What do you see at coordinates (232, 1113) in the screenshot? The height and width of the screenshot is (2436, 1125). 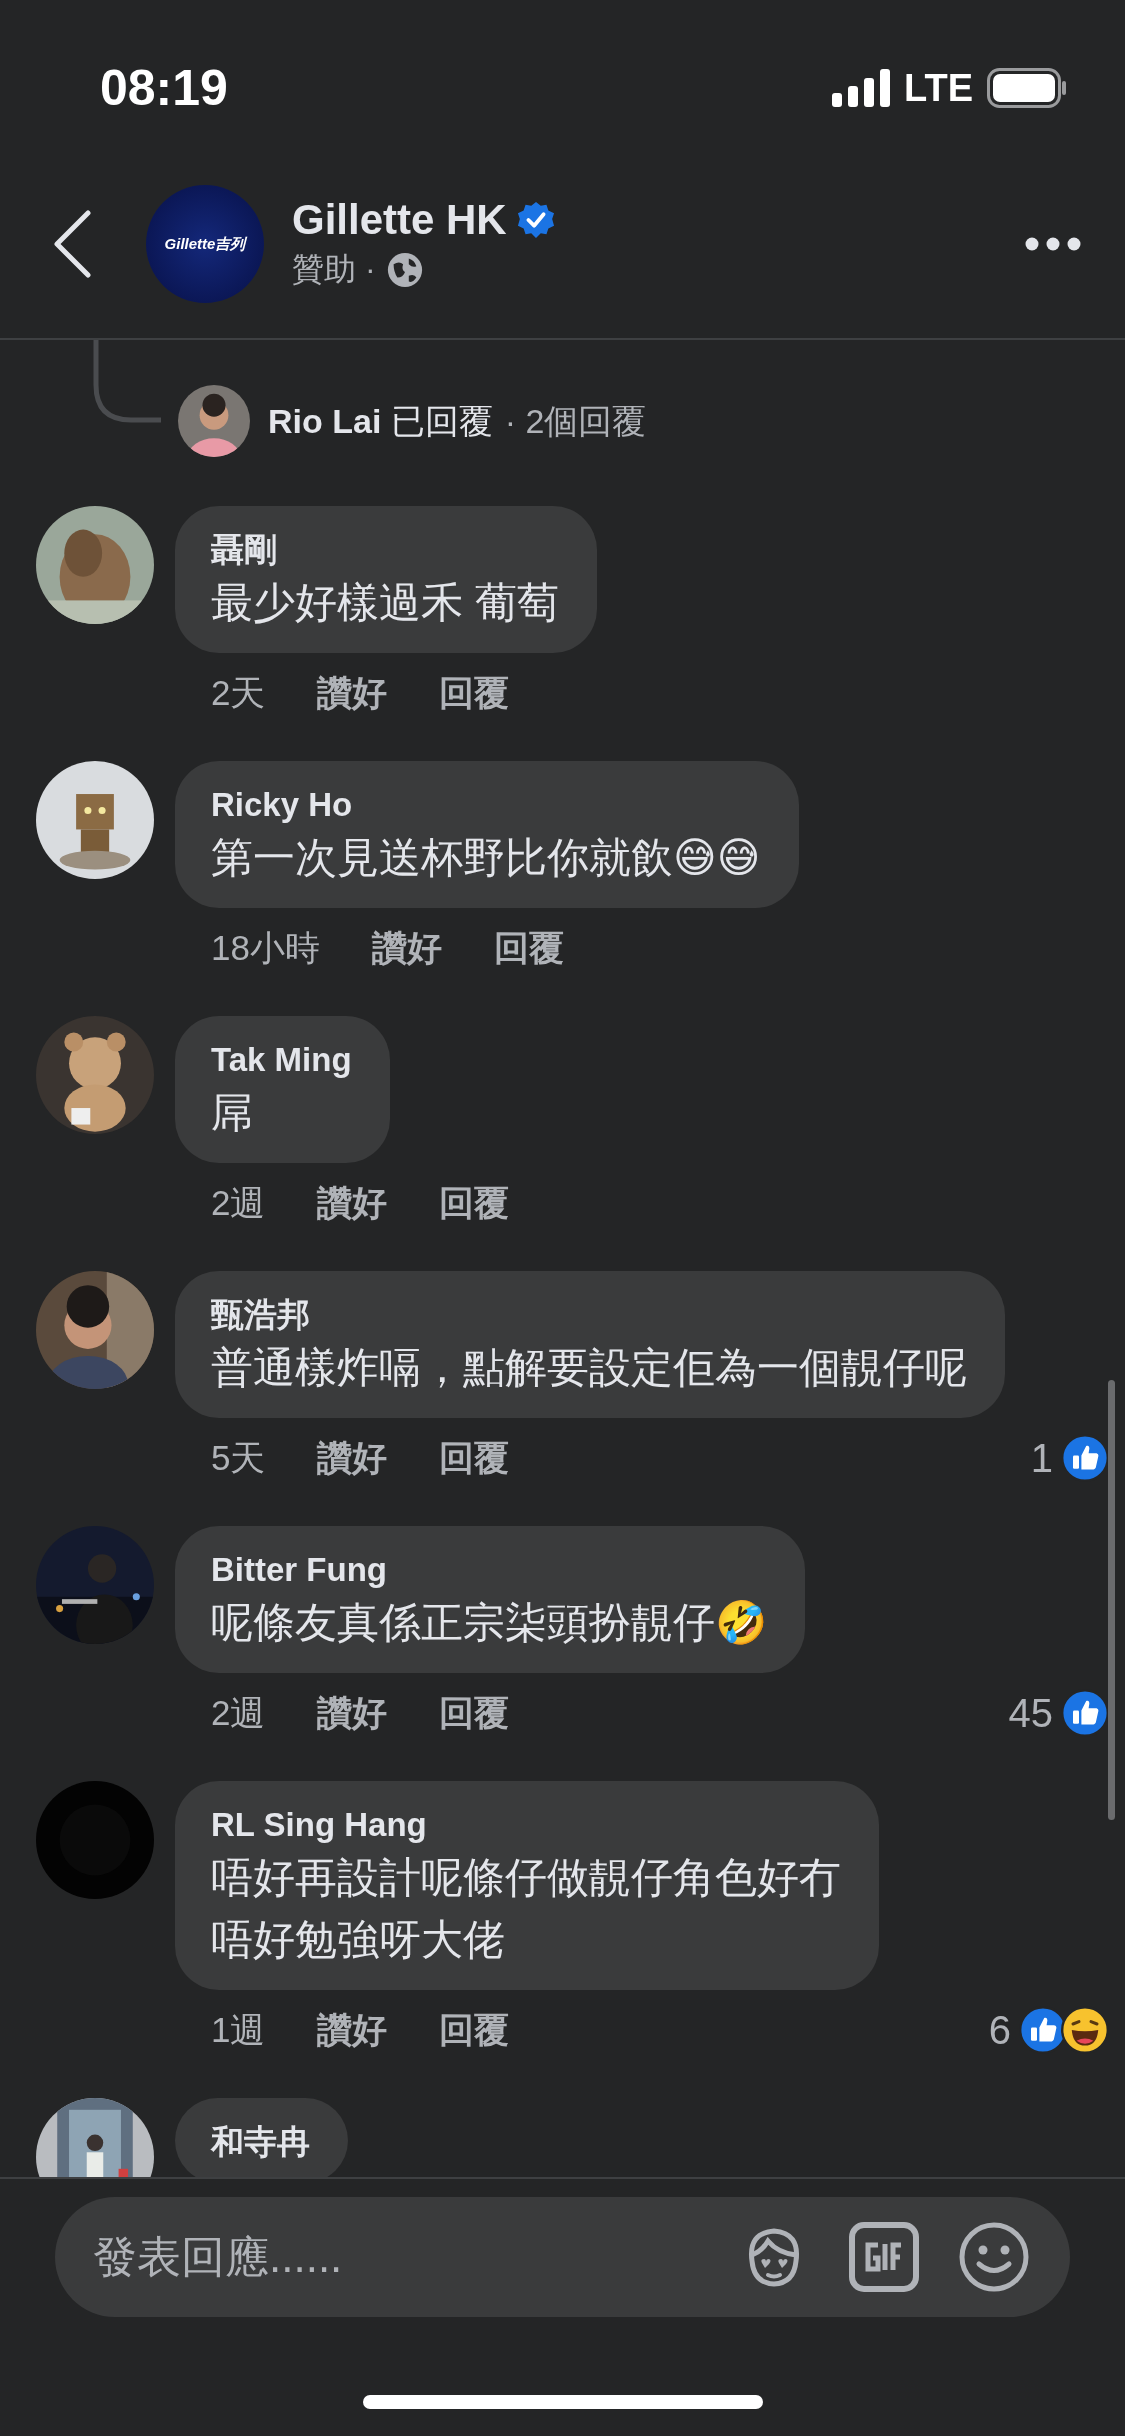 I see `comment-text: 屌` at bounding box center [232, 1113].